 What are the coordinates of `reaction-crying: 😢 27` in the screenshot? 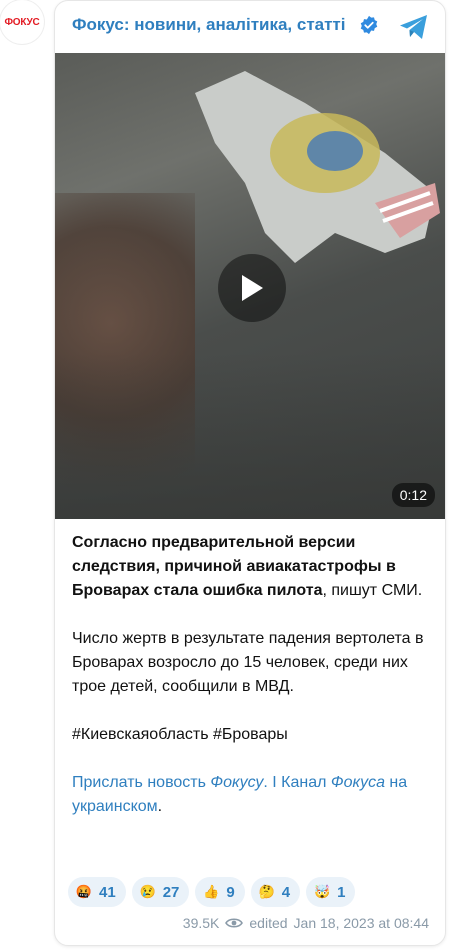 It's located at (160, 892).